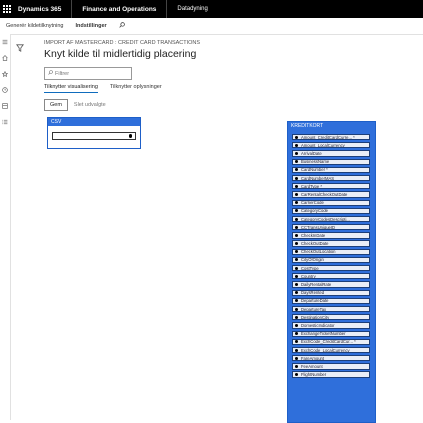 The image size is (423, 423). I want to click on save-button: Gem, so click(56, 105).